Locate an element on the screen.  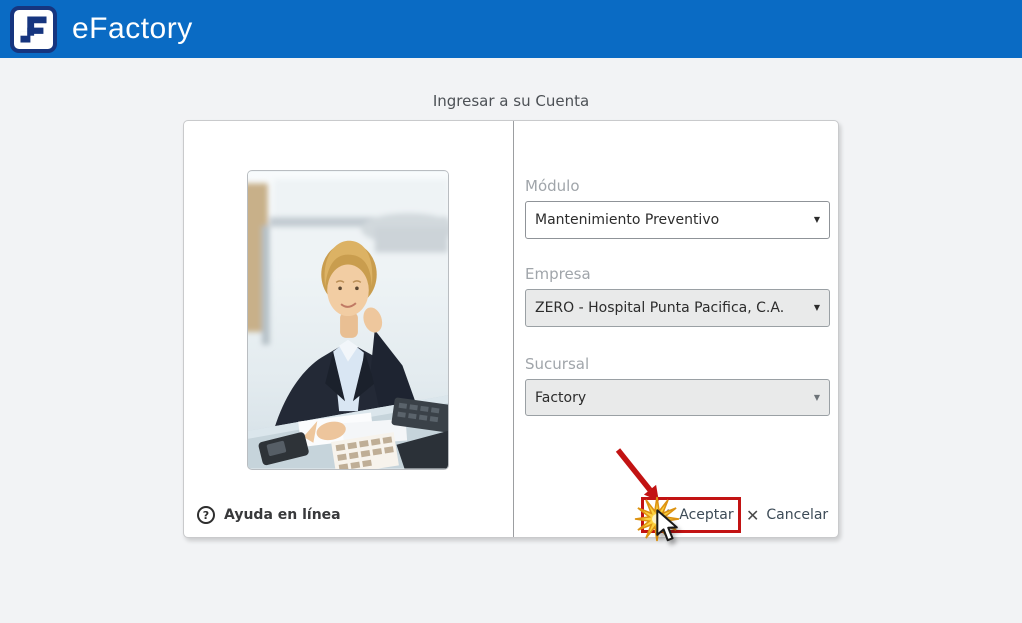
app-header: eFactory is located at coordinates (511, 29).